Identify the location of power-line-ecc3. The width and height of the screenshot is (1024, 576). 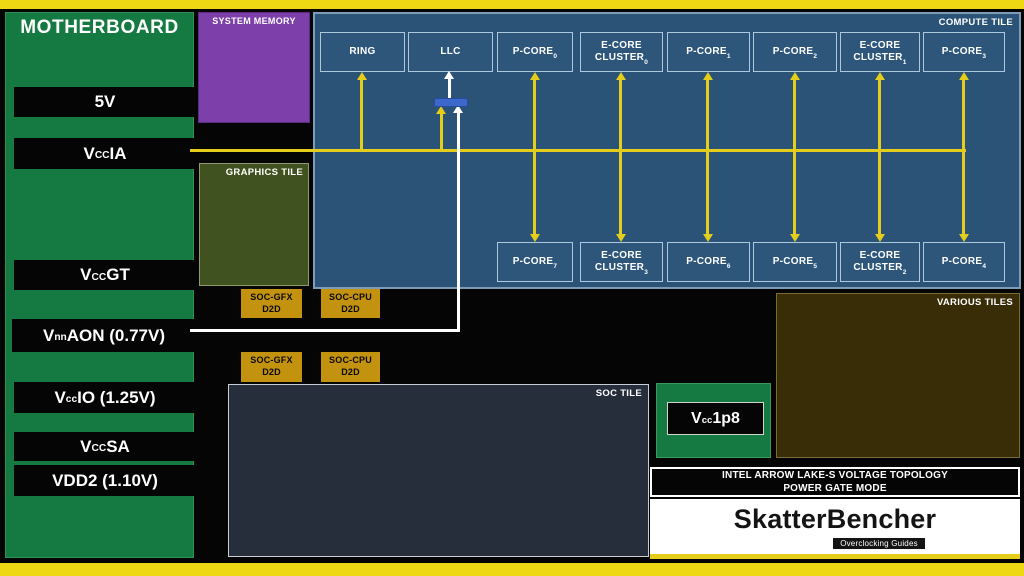
(620, 193).